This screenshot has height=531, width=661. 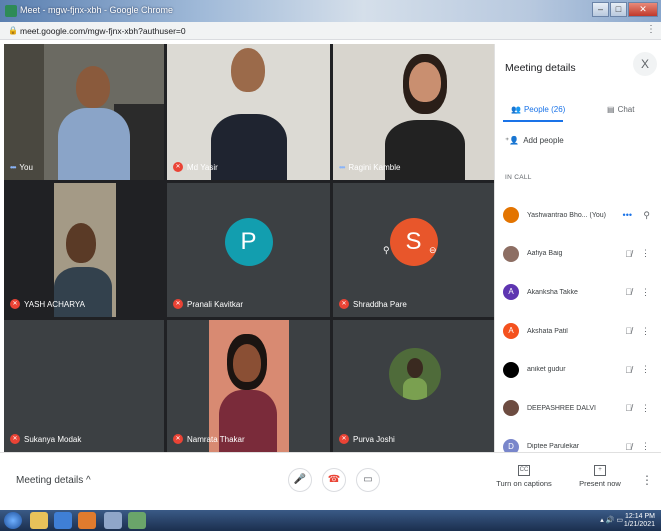 What do you see at coordinates (567, 215) in the screenshot?
I see `participant-name: Yashwantrao Bho... (You)` at bounding box center [567, 215].